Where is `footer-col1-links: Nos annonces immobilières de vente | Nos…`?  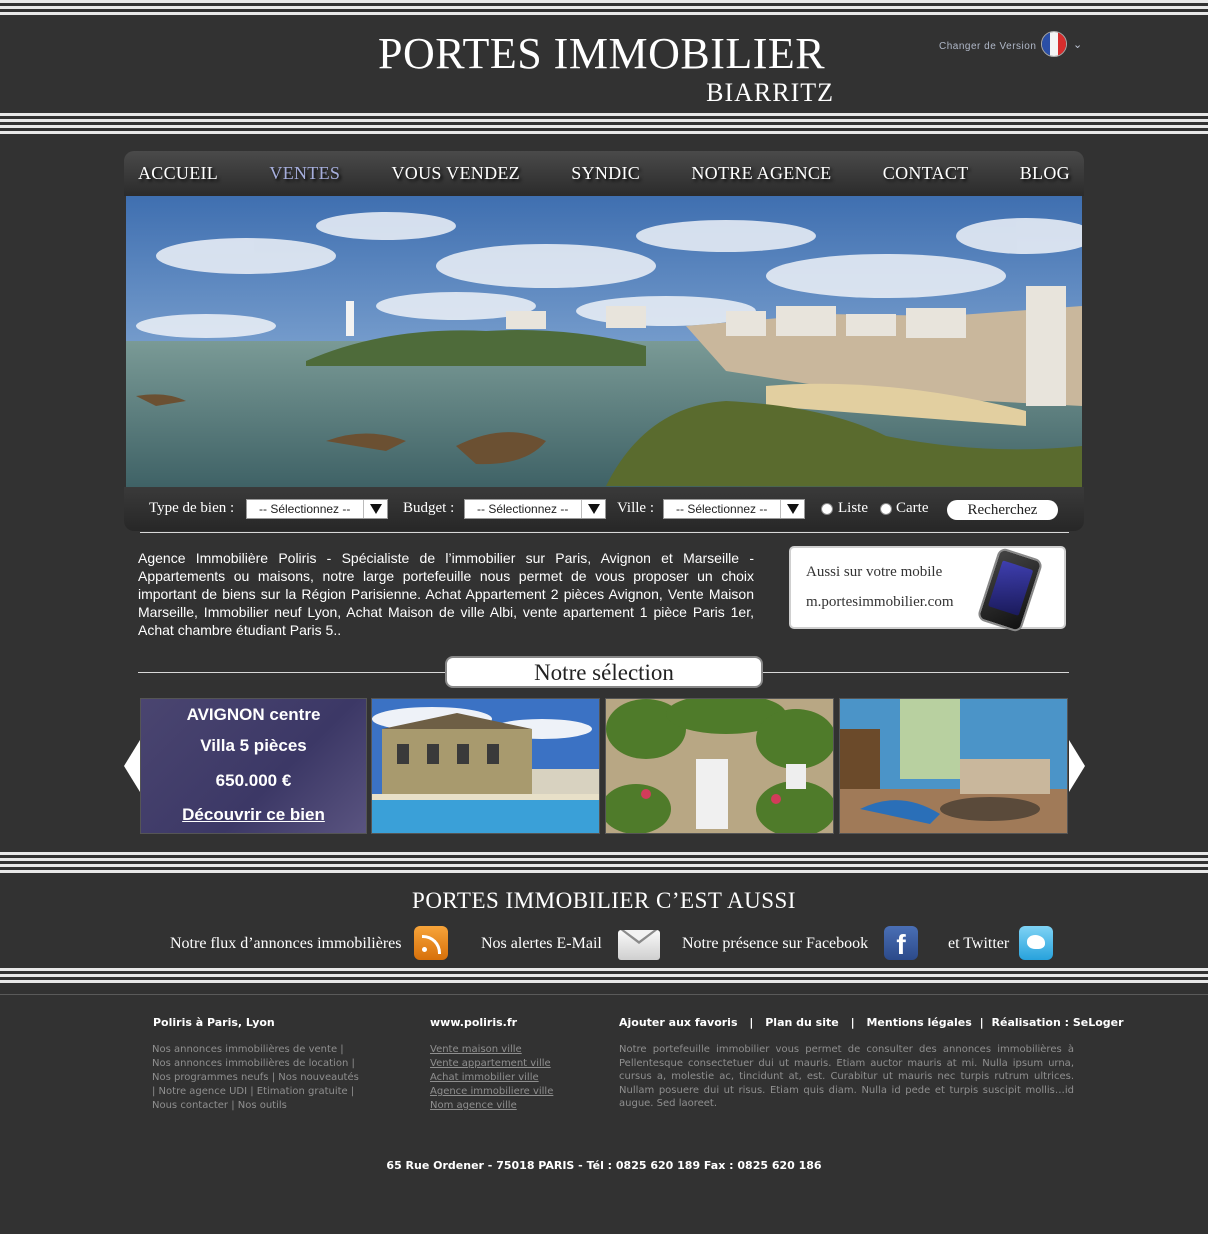
footer-col1-links: Nos annonces immobilières de vente | Nos… is located at coordinates (255, 1078).